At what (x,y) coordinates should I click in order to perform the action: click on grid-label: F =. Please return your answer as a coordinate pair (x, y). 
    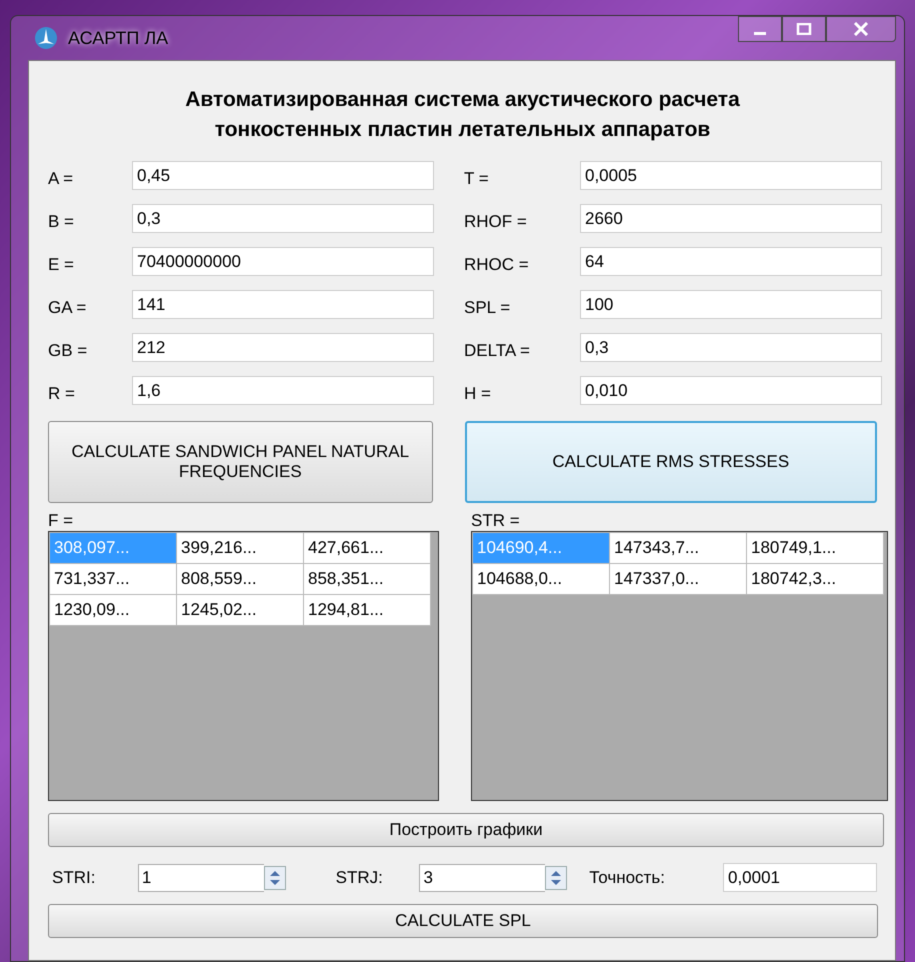
    Looking at the image, I should click on (61, 521).